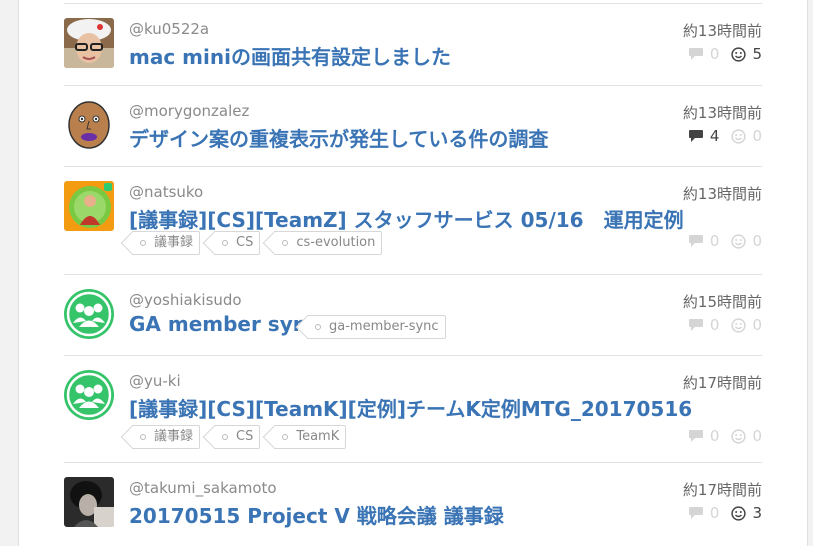 The width and height of the screenshot is (813, 546). Describe the element at coordinates (714, 136) in the screenshot. I see `comment-count-value: 4` at that location.